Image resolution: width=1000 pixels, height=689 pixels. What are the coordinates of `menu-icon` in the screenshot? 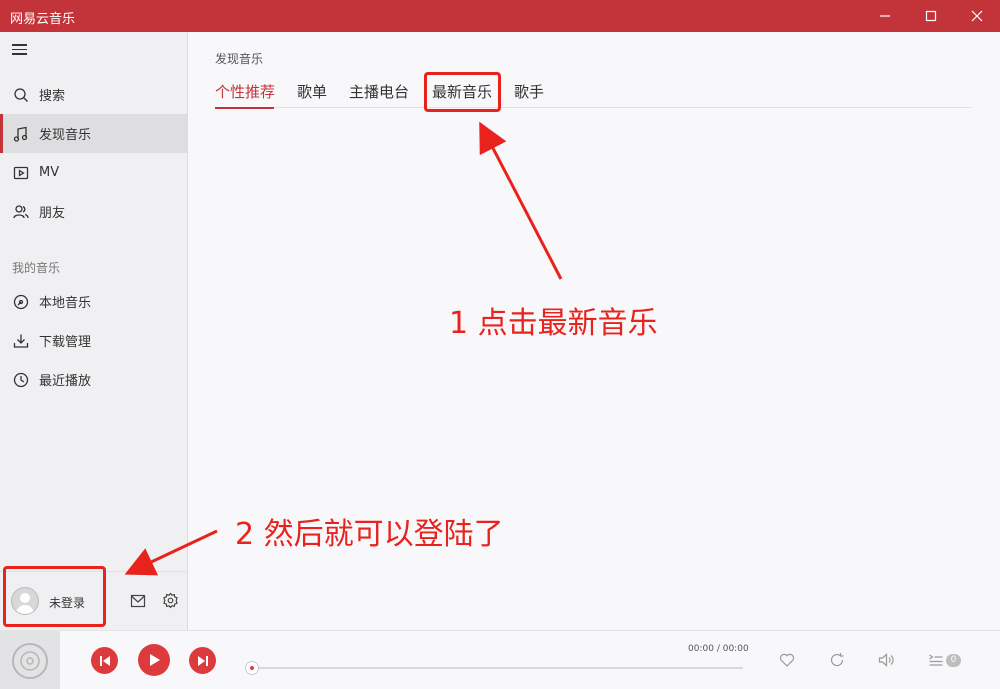 It's located at (21, 52).